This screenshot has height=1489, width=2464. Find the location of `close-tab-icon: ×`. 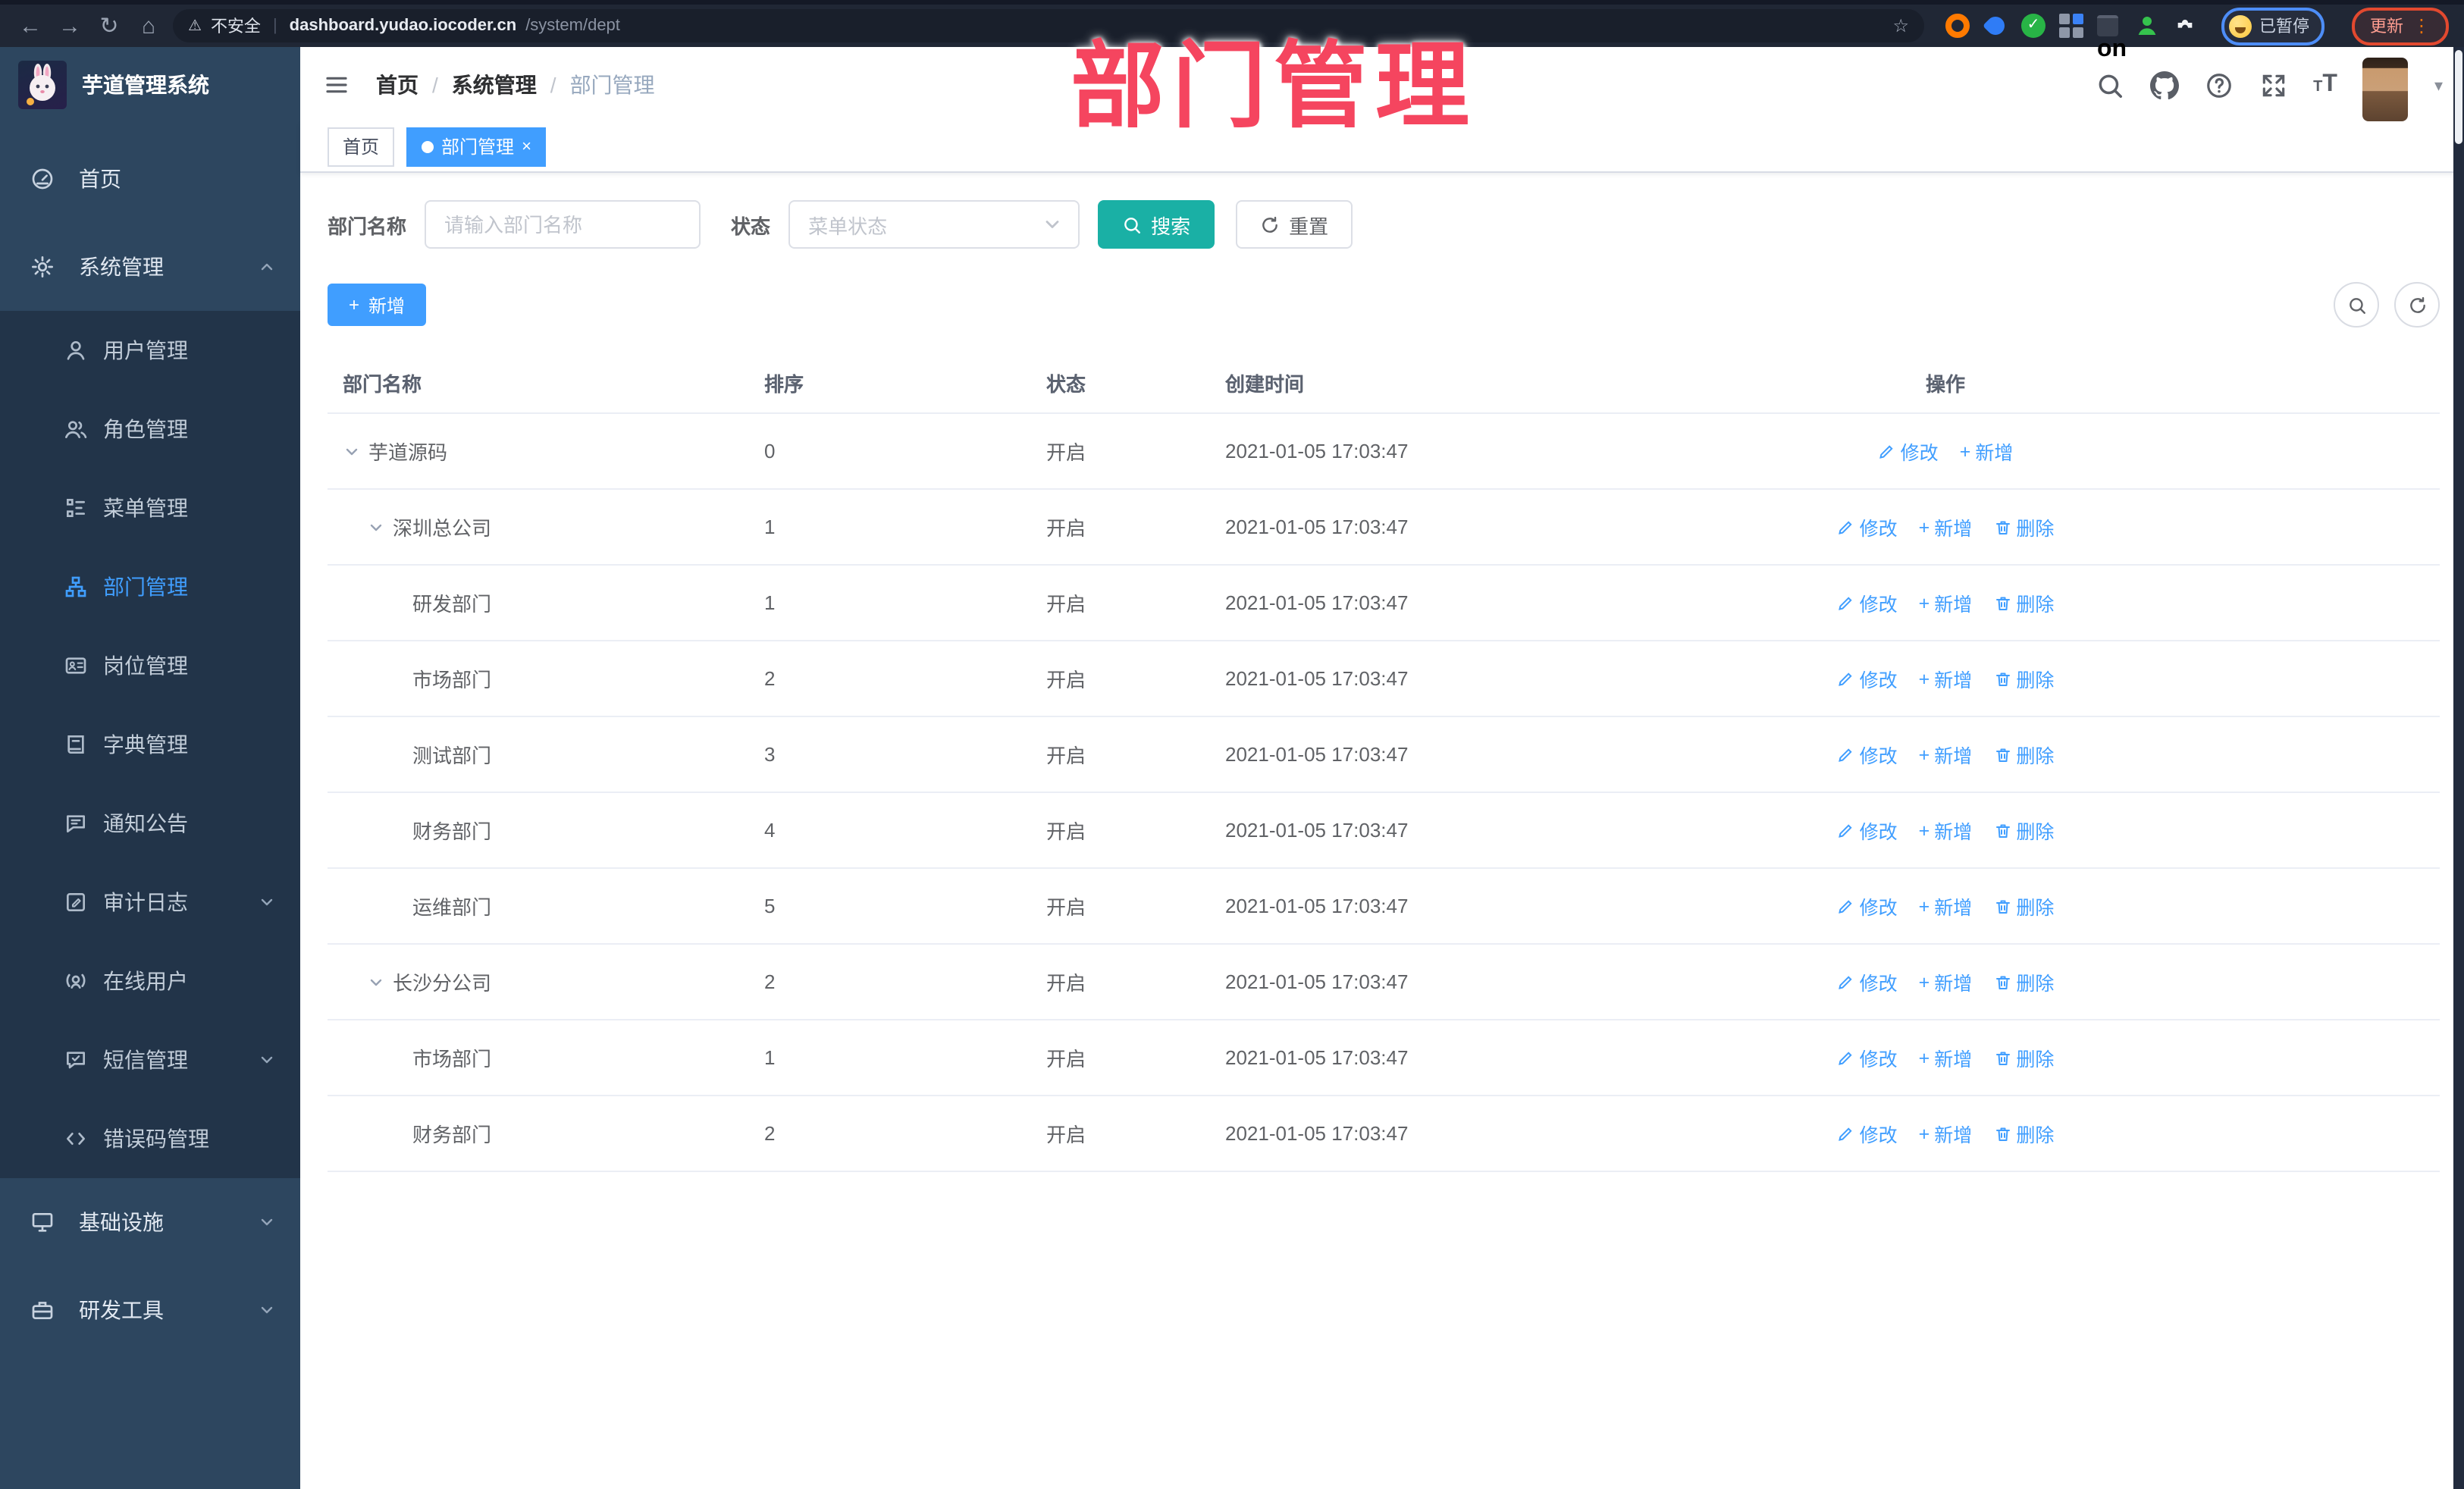

close-tab-icon: × is located at coordinates (526, 147).